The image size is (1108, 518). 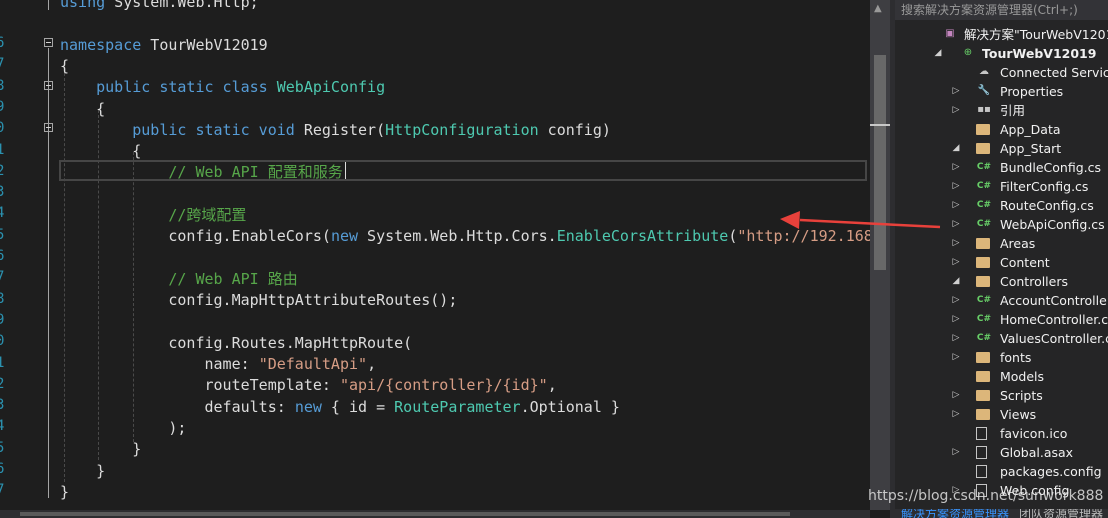 What do you see at coordinates (860, 220) in the screenshot?
I see `annotation-arrow` at bounding box center [860, 220].